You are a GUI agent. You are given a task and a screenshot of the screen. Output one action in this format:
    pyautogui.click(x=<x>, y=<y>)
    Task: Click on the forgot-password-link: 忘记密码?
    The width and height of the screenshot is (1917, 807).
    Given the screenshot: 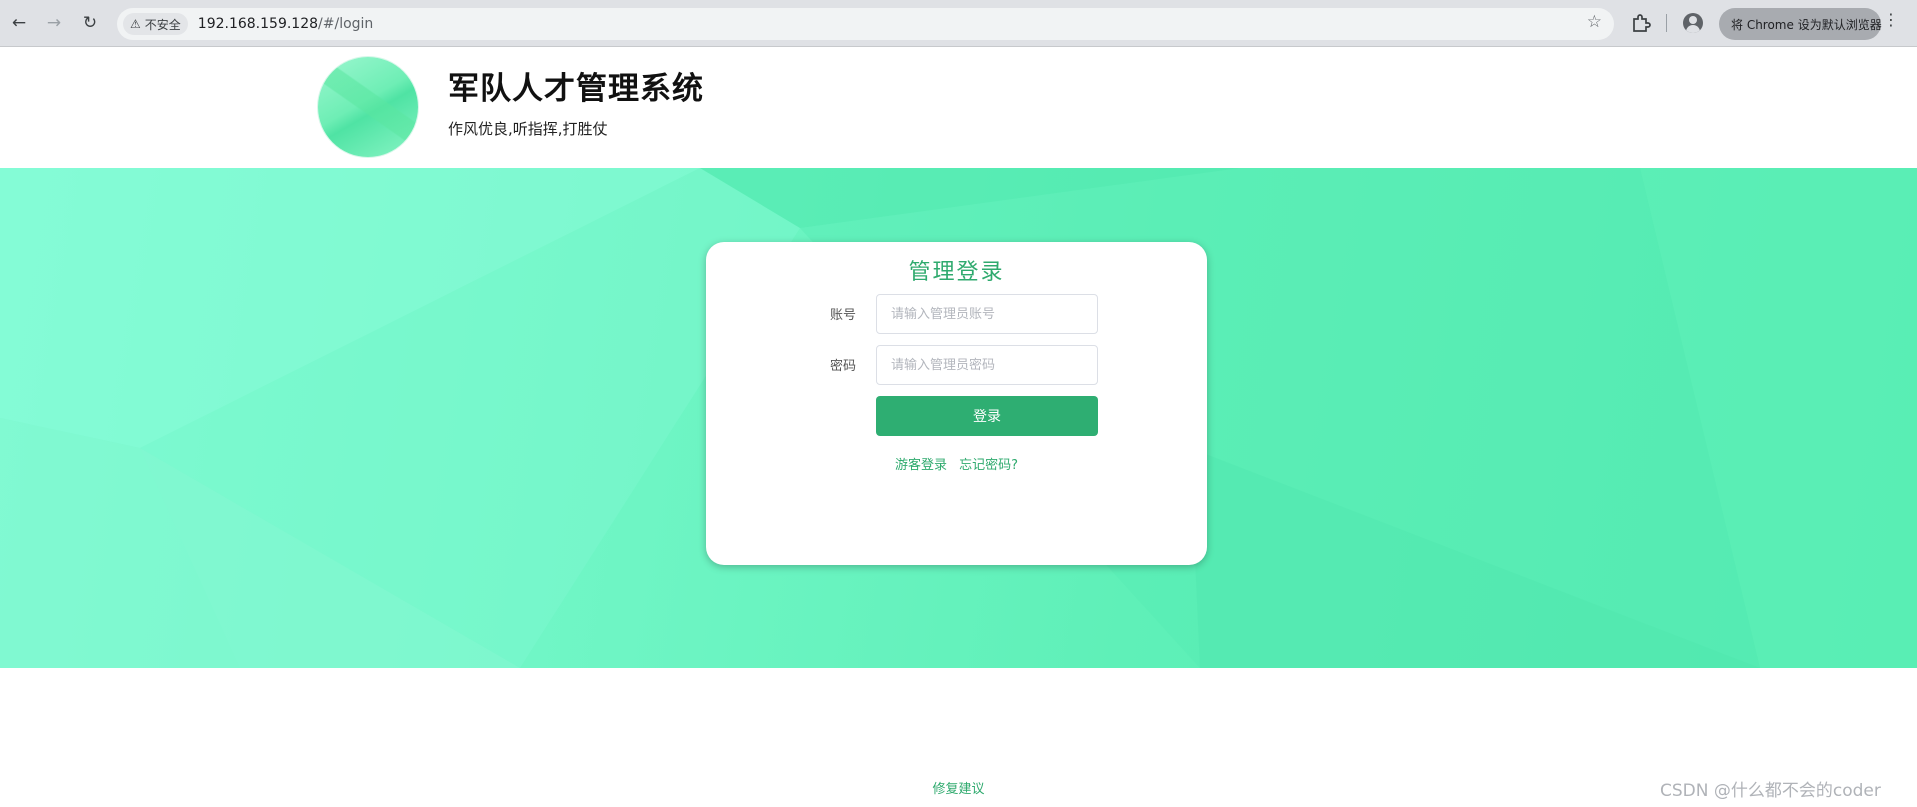 What is the action you would take?
    pyautogui.click(x=988, y=465)
    